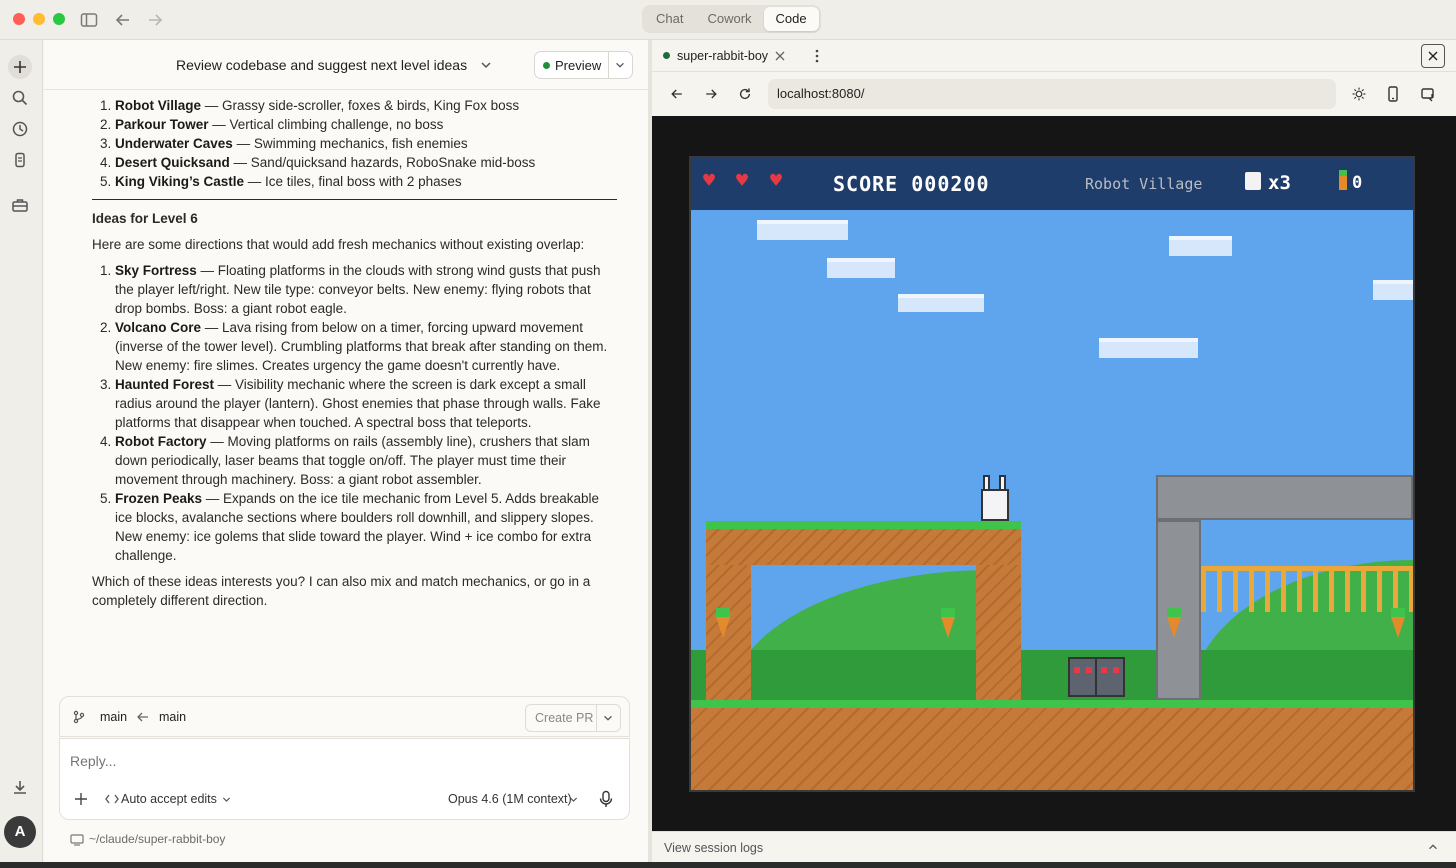 This screenshot has width=1456, height=868. I want to click on brightness-icon, so click(1359, 94).